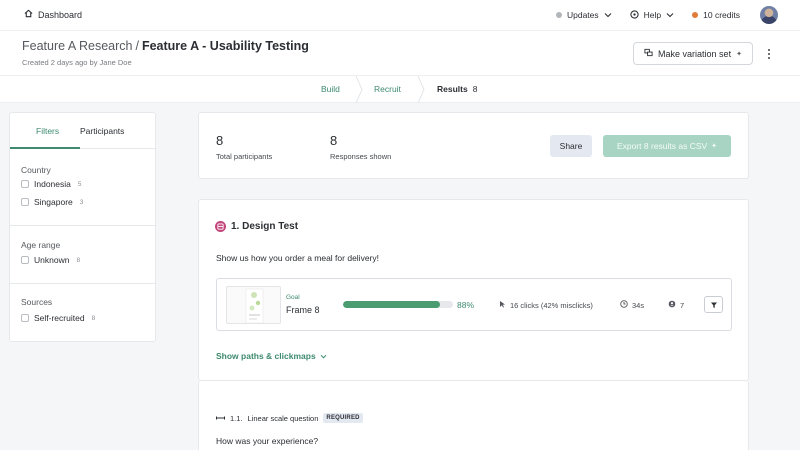  I want to click on sidebar-tabs: Filters Participants, so click(82, 131).